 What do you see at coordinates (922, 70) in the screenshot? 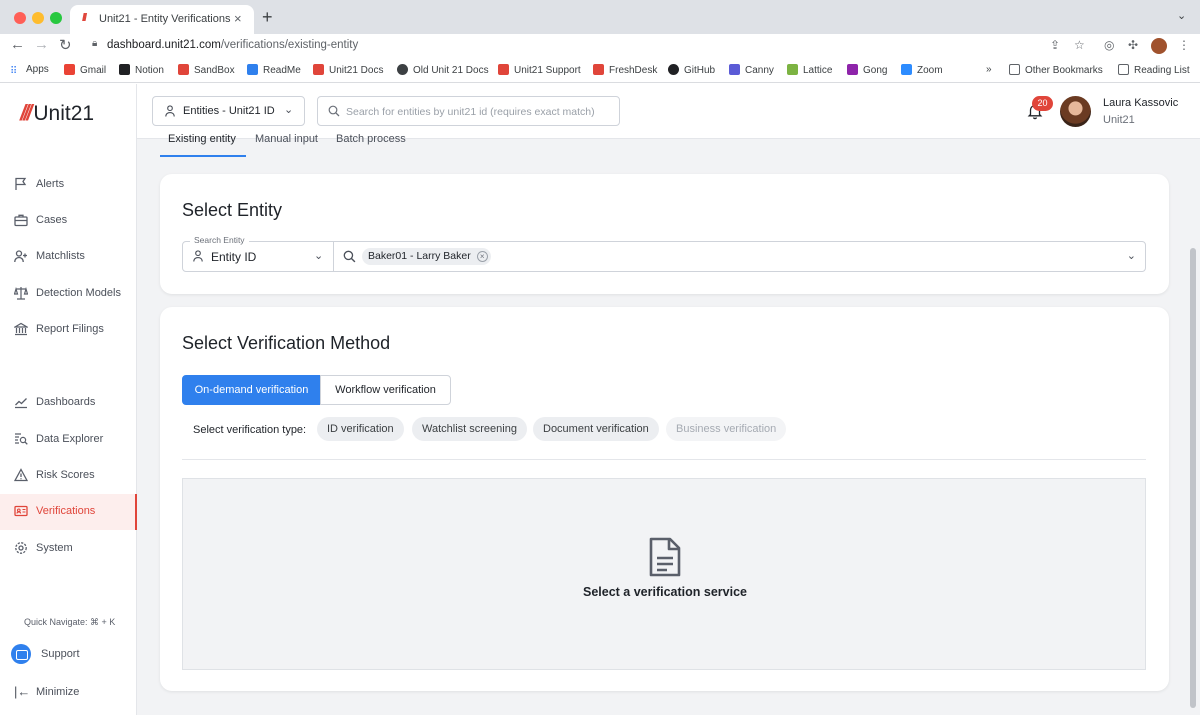
I see `bookmark-zoom: Zoom` at bounding box center [922, 70].